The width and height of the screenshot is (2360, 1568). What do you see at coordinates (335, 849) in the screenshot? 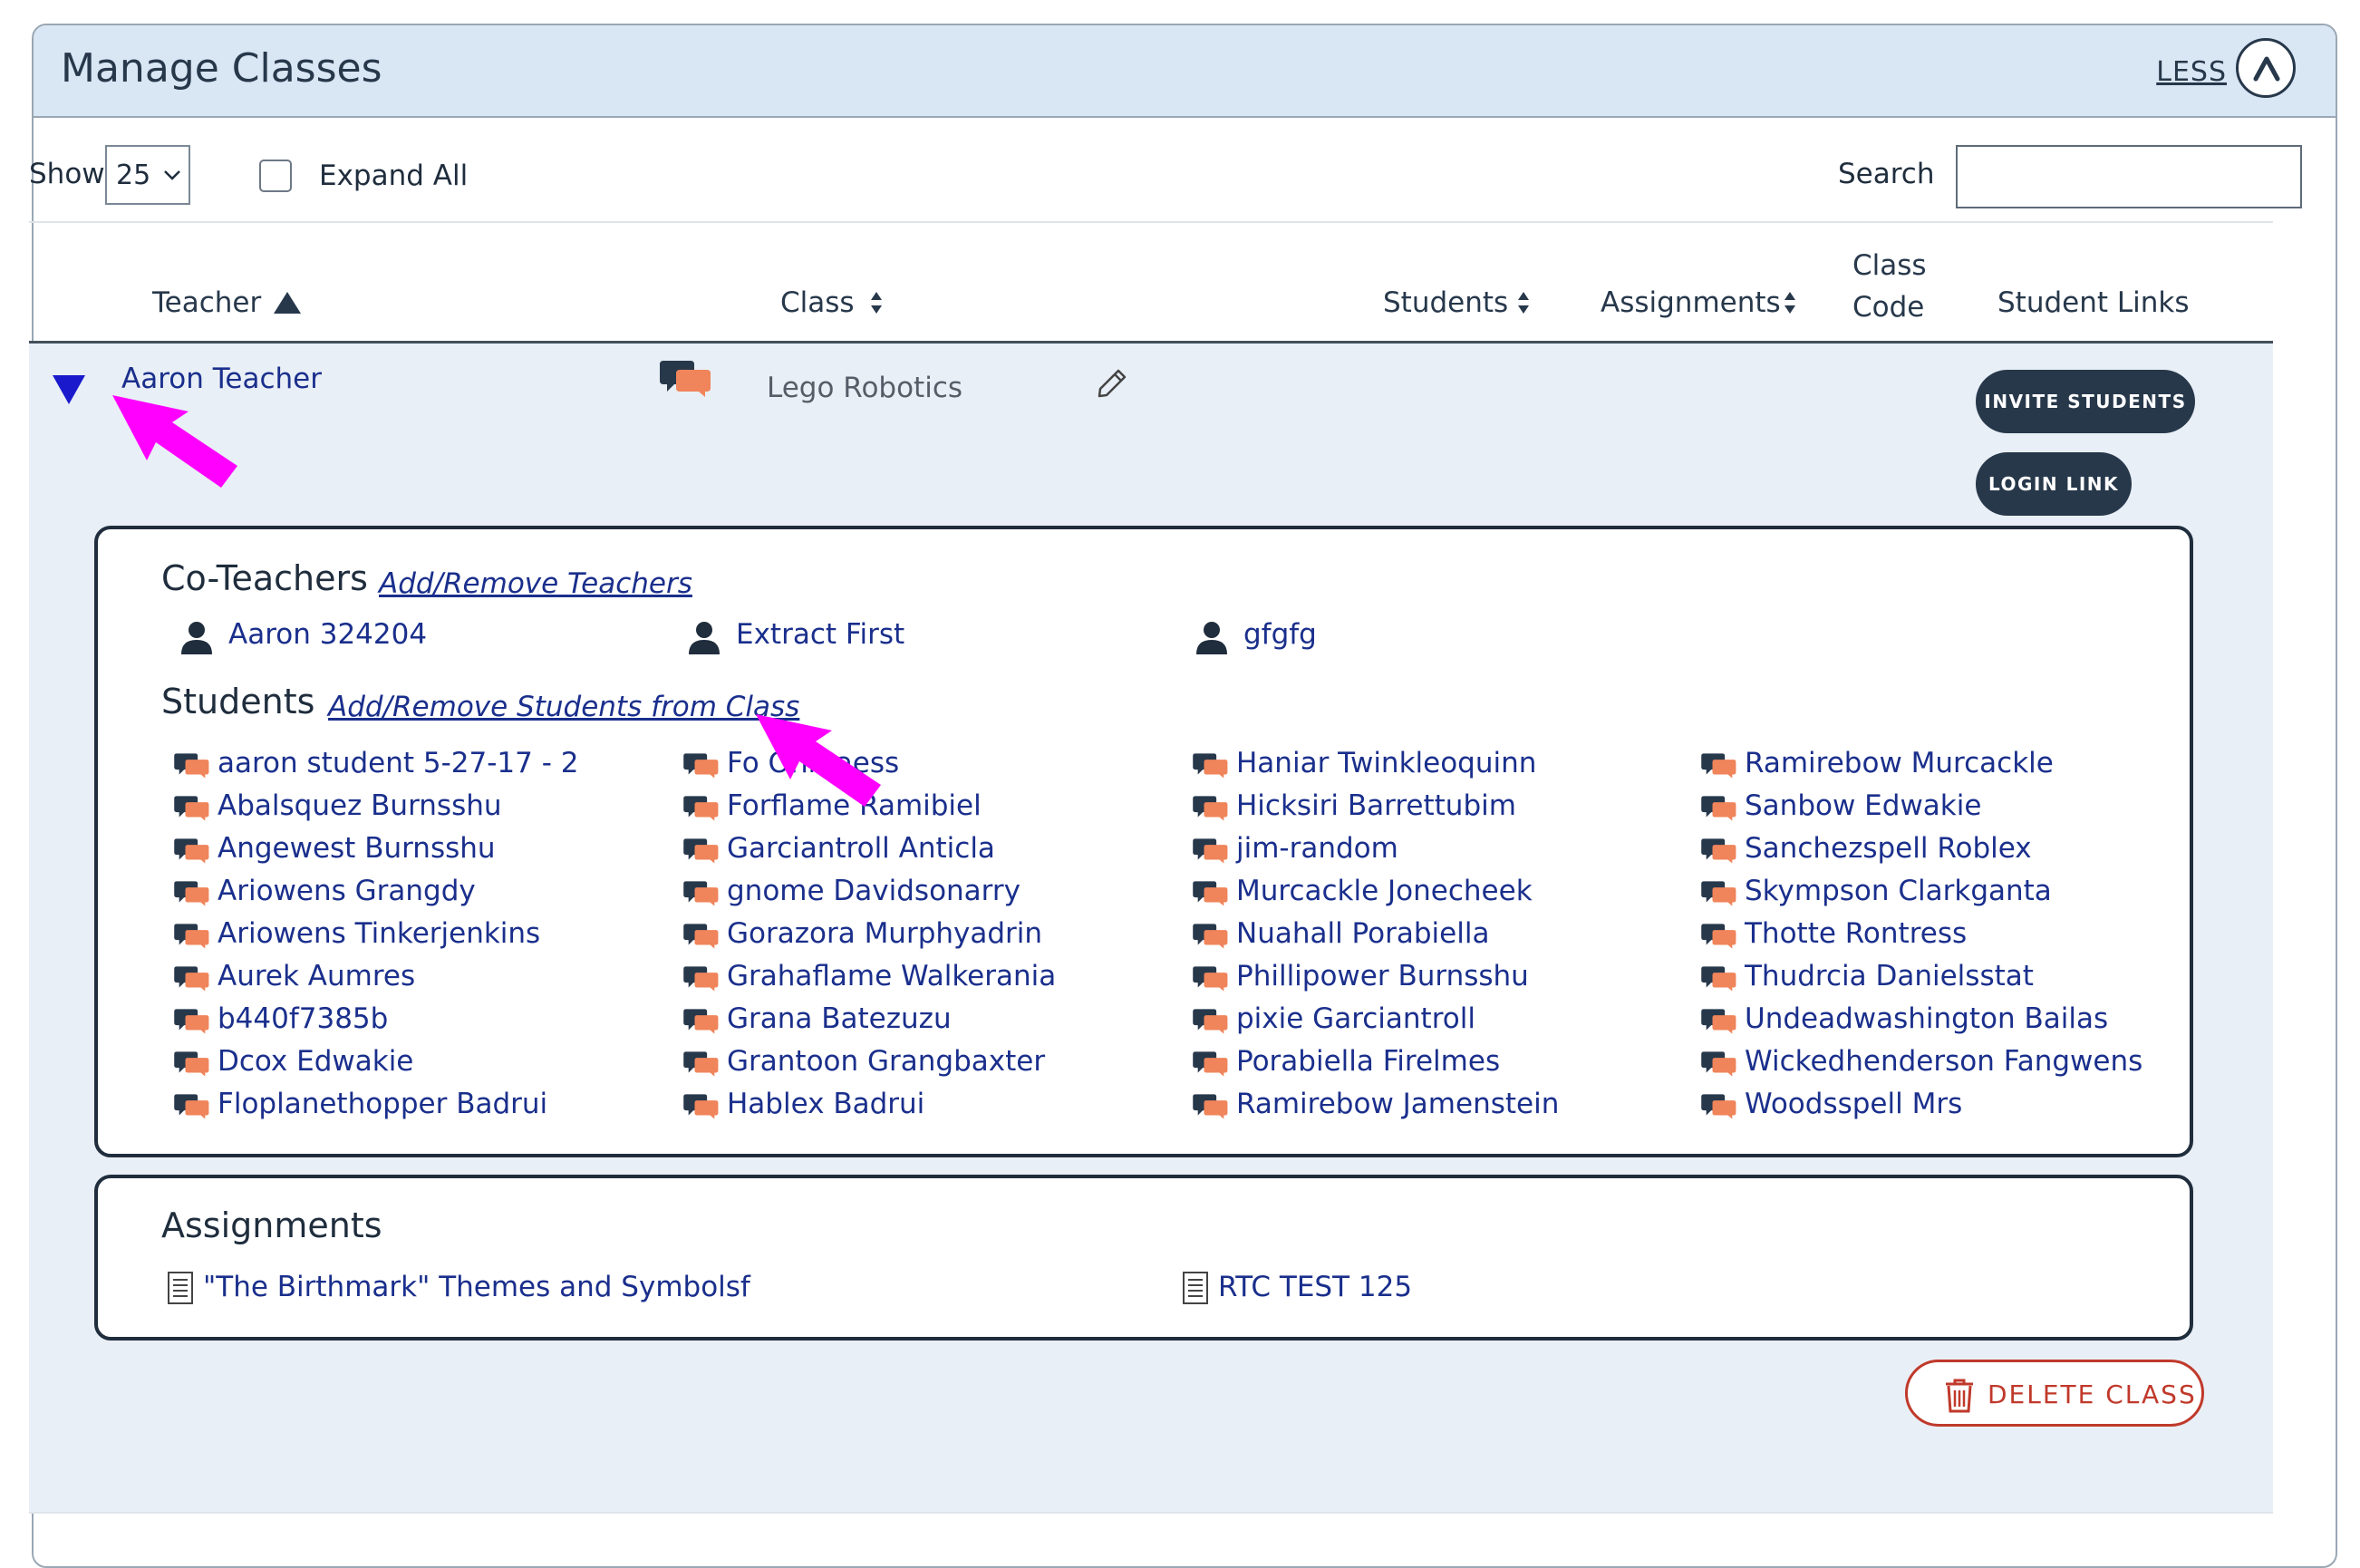
I see `student-item: Angewest Burnsshu` at bounding box center [335, 849].